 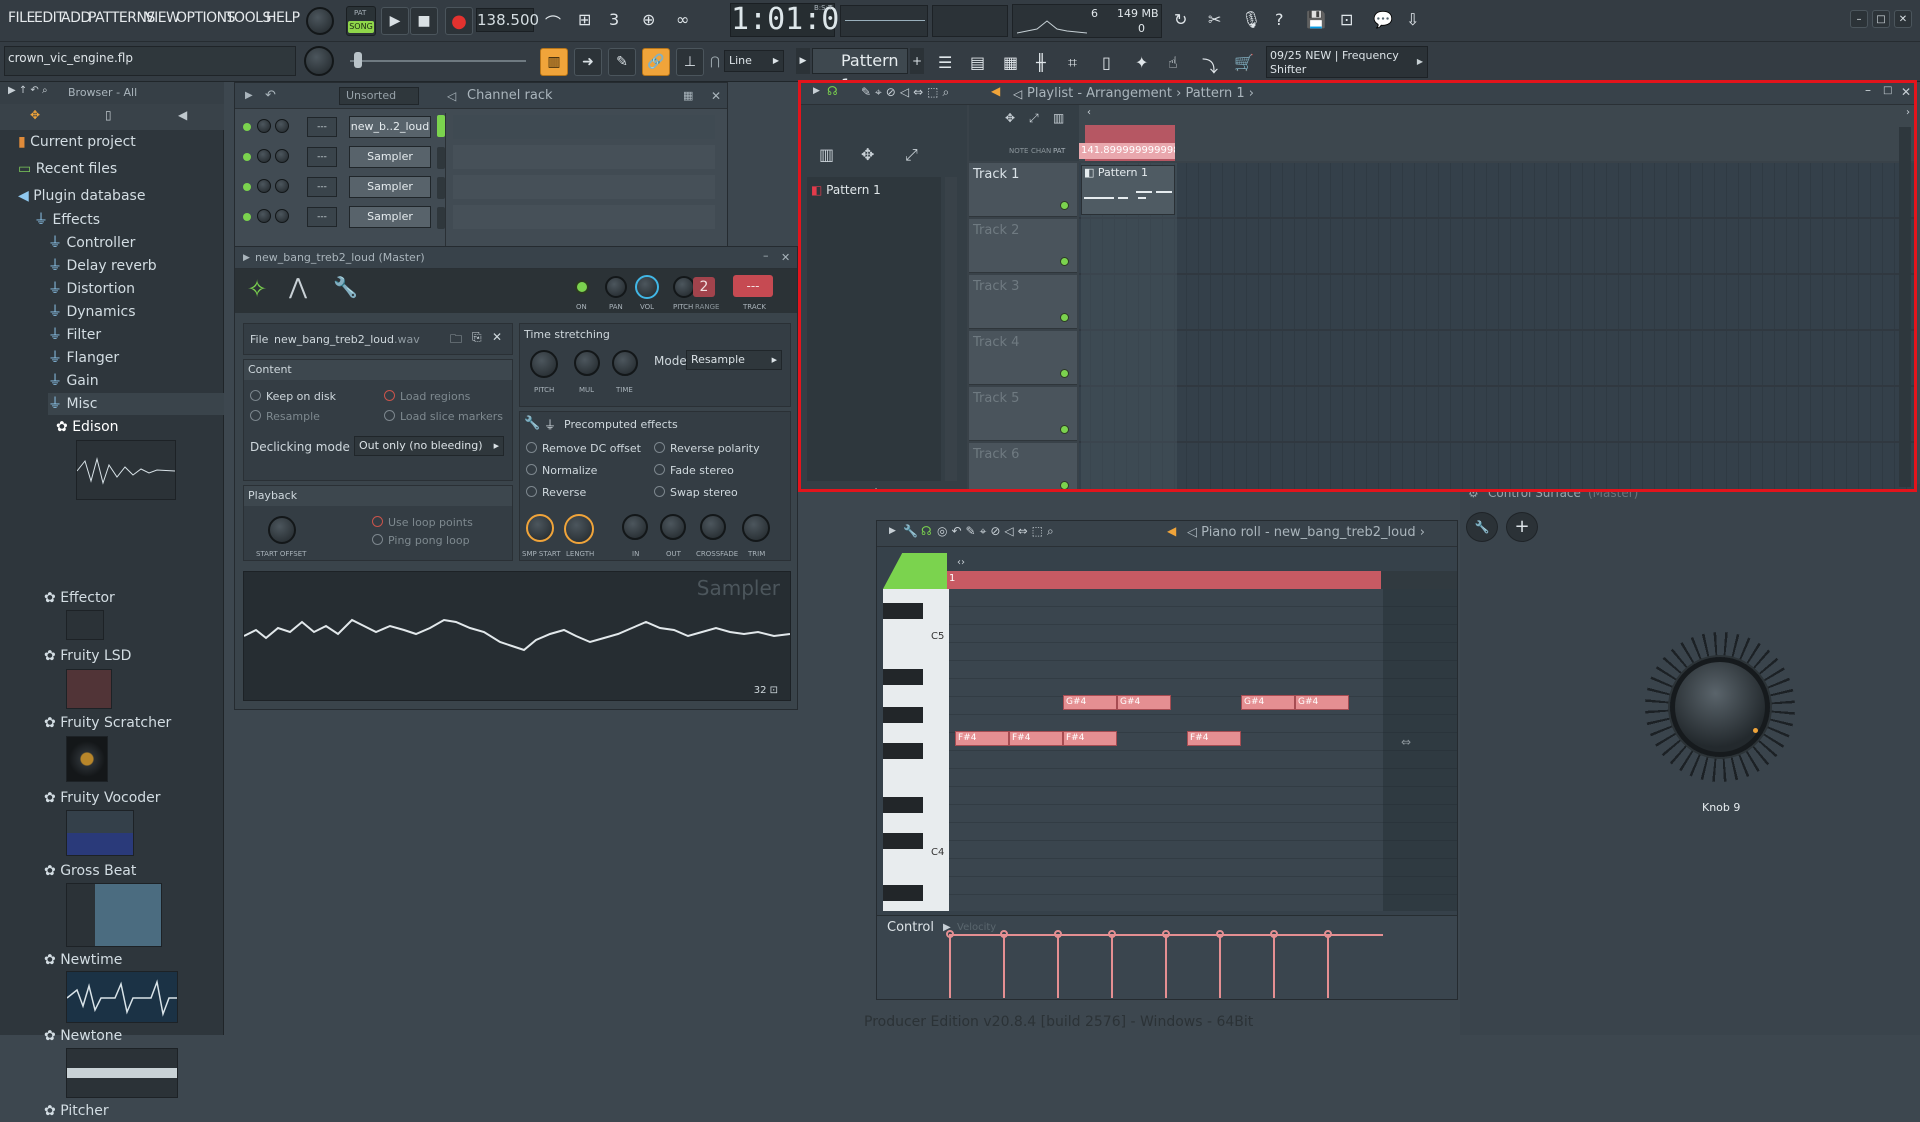 I want to click on zoom-level: 32 ⊡, so click(x=766, y=690).